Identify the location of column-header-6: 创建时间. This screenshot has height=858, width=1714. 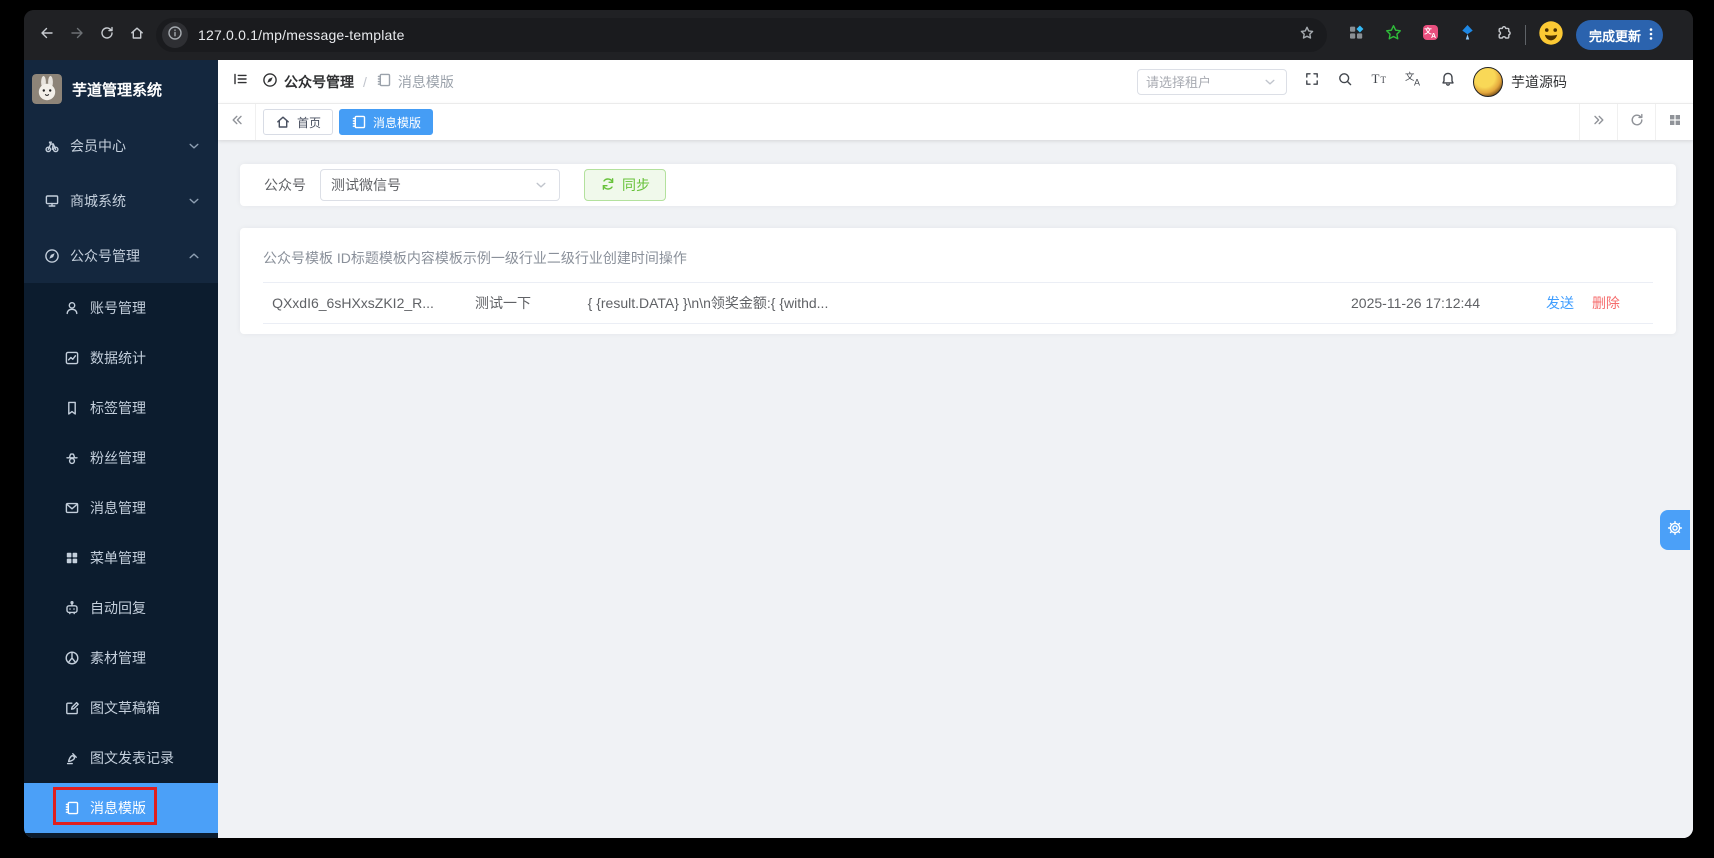
(630, 258).